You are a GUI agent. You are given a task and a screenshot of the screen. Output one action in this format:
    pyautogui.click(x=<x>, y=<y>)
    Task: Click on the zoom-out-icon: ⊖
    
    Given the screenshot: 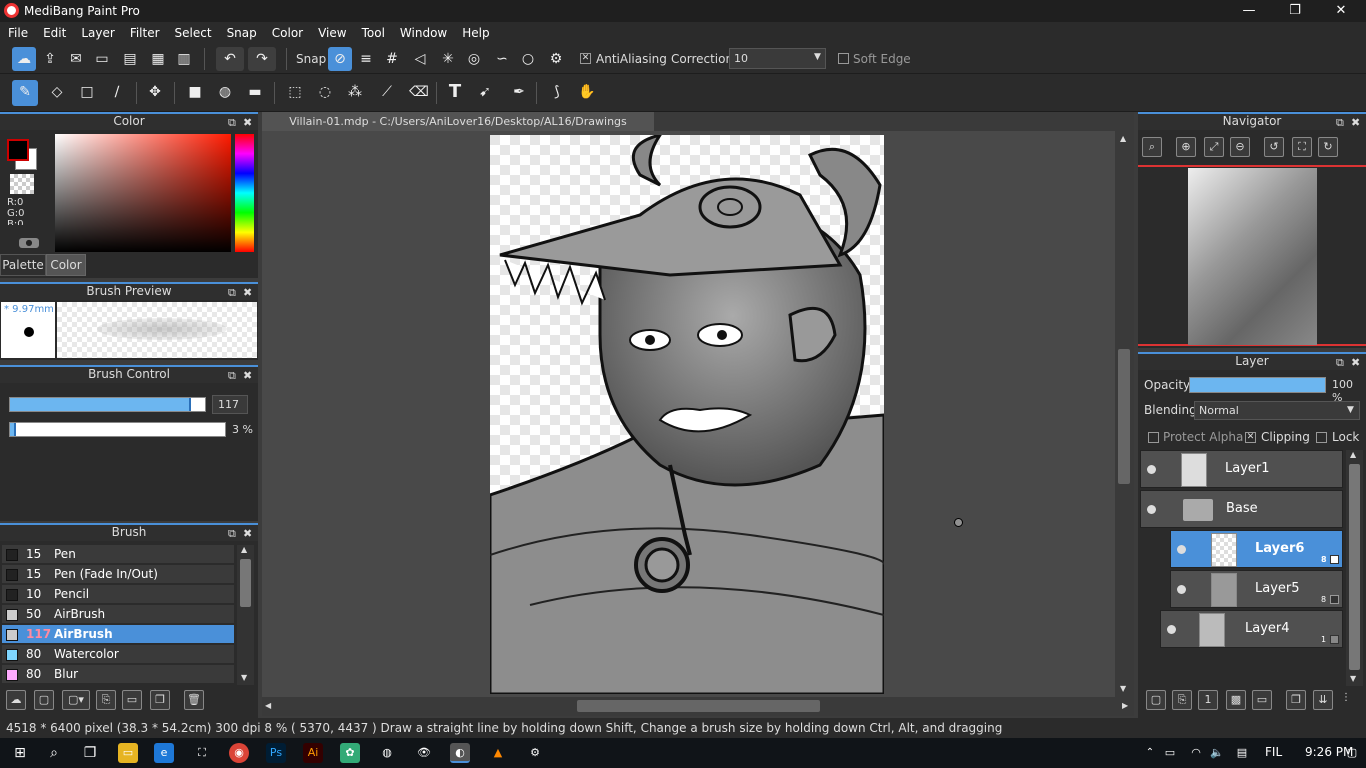 What is the action you would take?
    pyautogui.click(x=1240, y=147)
    